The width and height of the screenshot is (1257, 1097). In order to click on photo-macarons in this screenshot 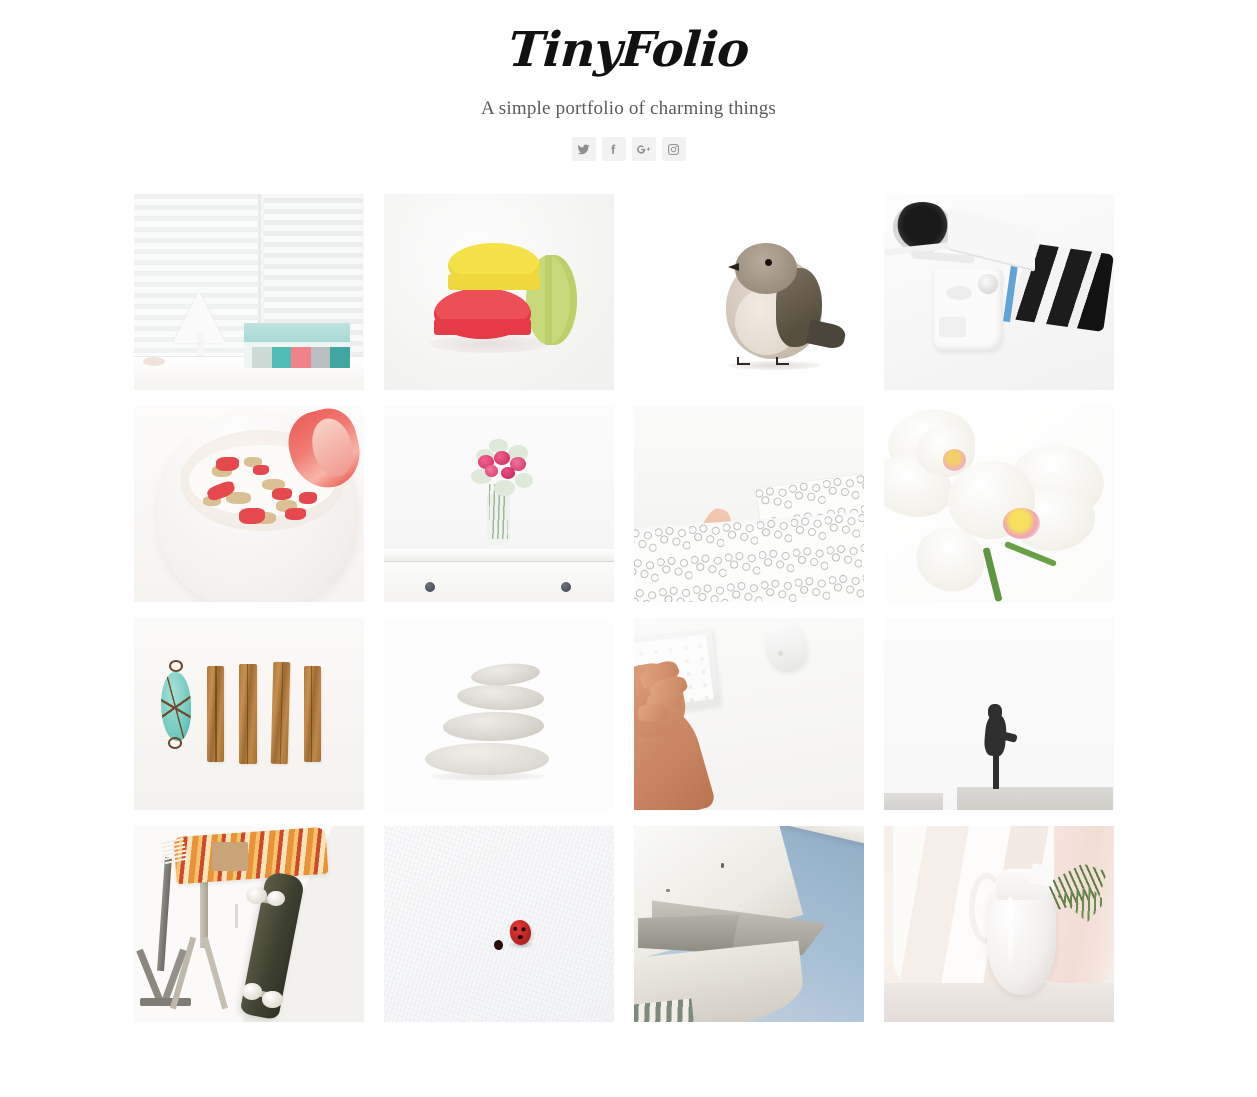, I will do `click(498, 292)`.